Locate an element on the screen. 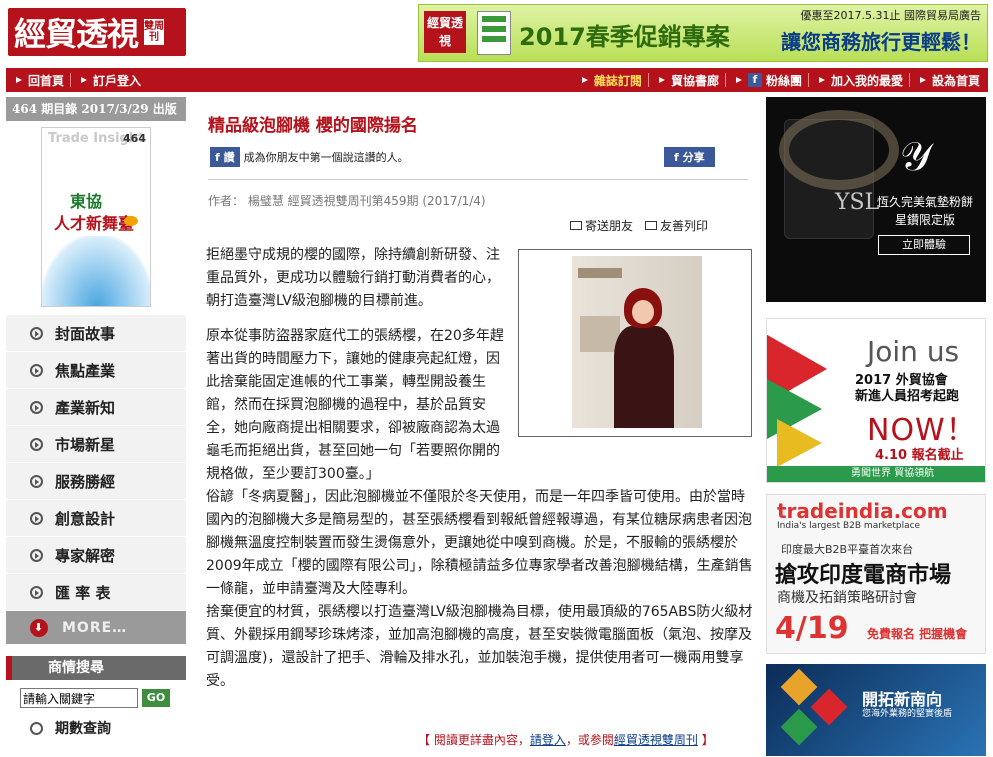  menu-item-industry-news: 產業新知 is located at coordinates (96, 407).